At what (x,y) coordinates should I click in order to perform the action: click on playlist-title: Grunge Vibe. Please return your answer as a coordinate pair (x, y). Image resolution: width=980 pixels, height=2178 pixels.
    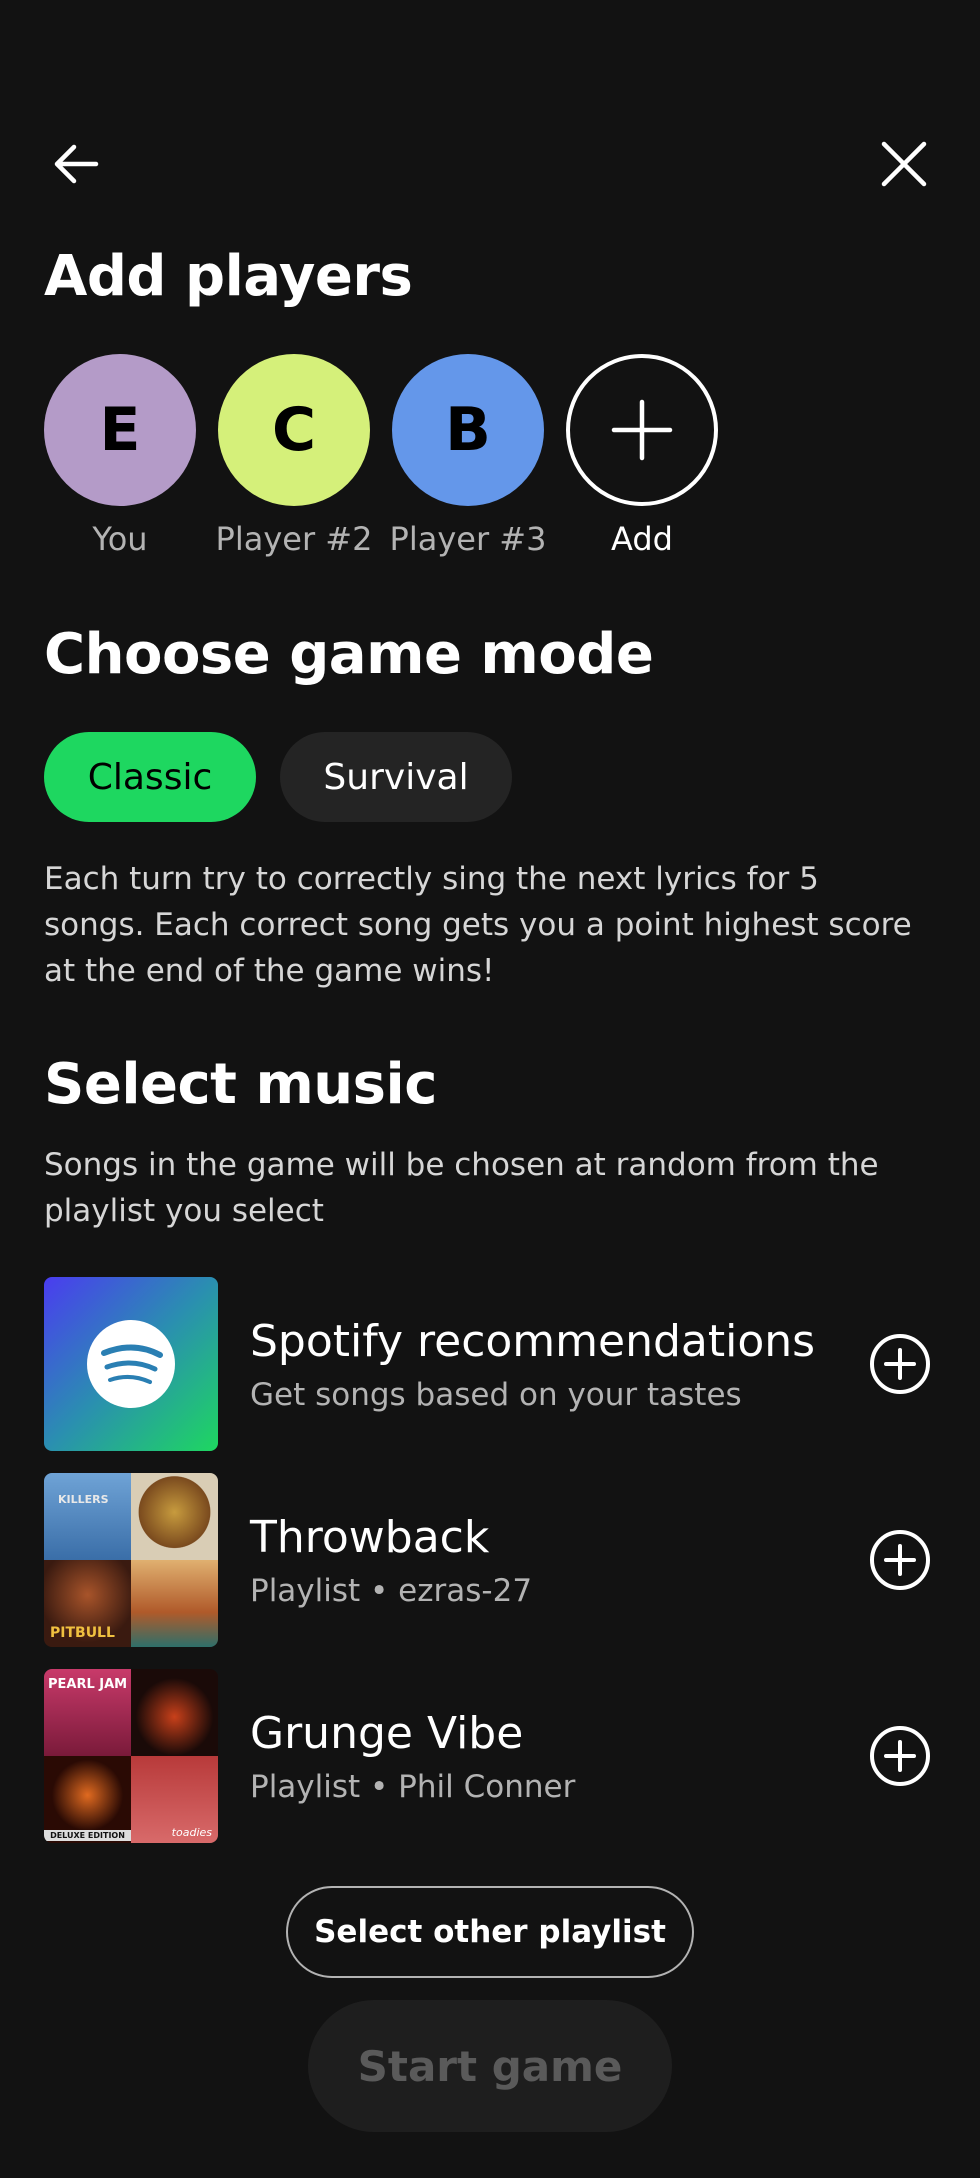
    Looking at the image, I should click on (387, 1733).